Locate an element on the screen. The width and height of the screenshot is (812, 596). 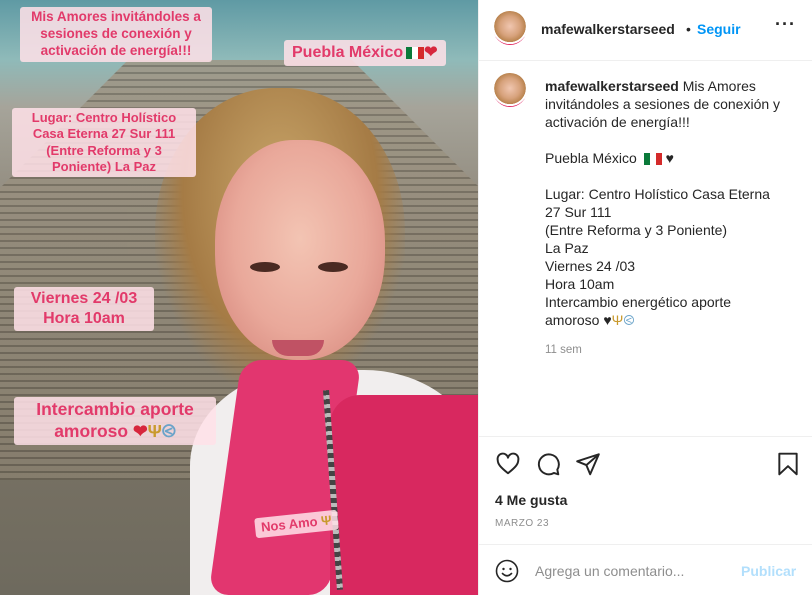
overlay-place-text: Puebla México is located at coordinates (348, 52).